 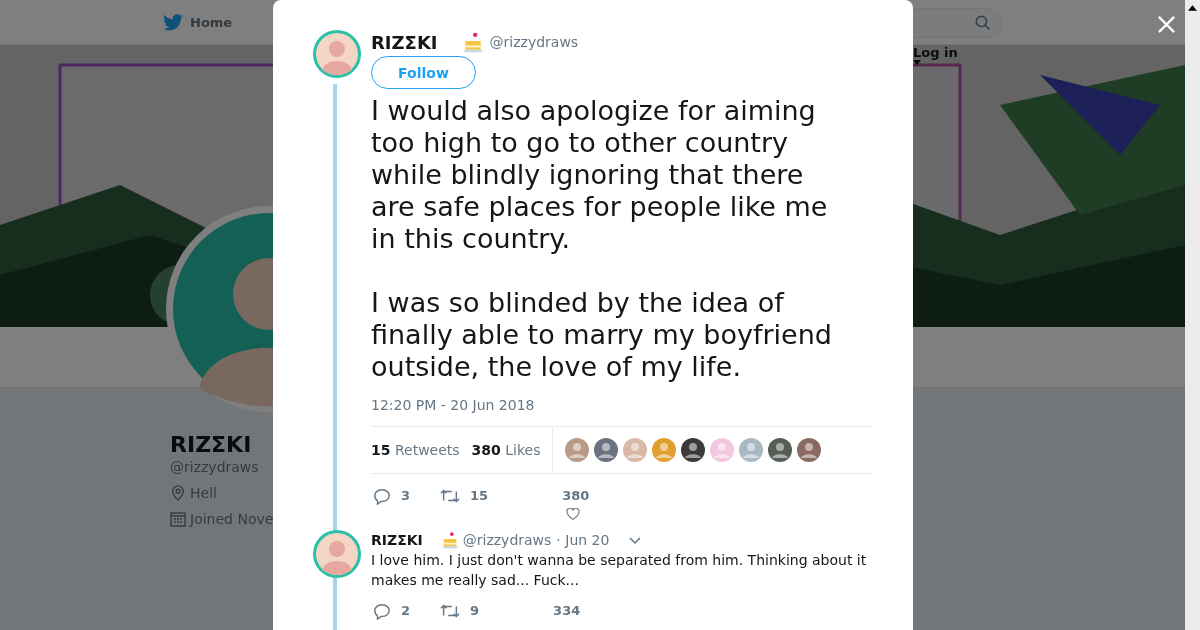 I want to click on search-icon, so click(x=983, y=23).